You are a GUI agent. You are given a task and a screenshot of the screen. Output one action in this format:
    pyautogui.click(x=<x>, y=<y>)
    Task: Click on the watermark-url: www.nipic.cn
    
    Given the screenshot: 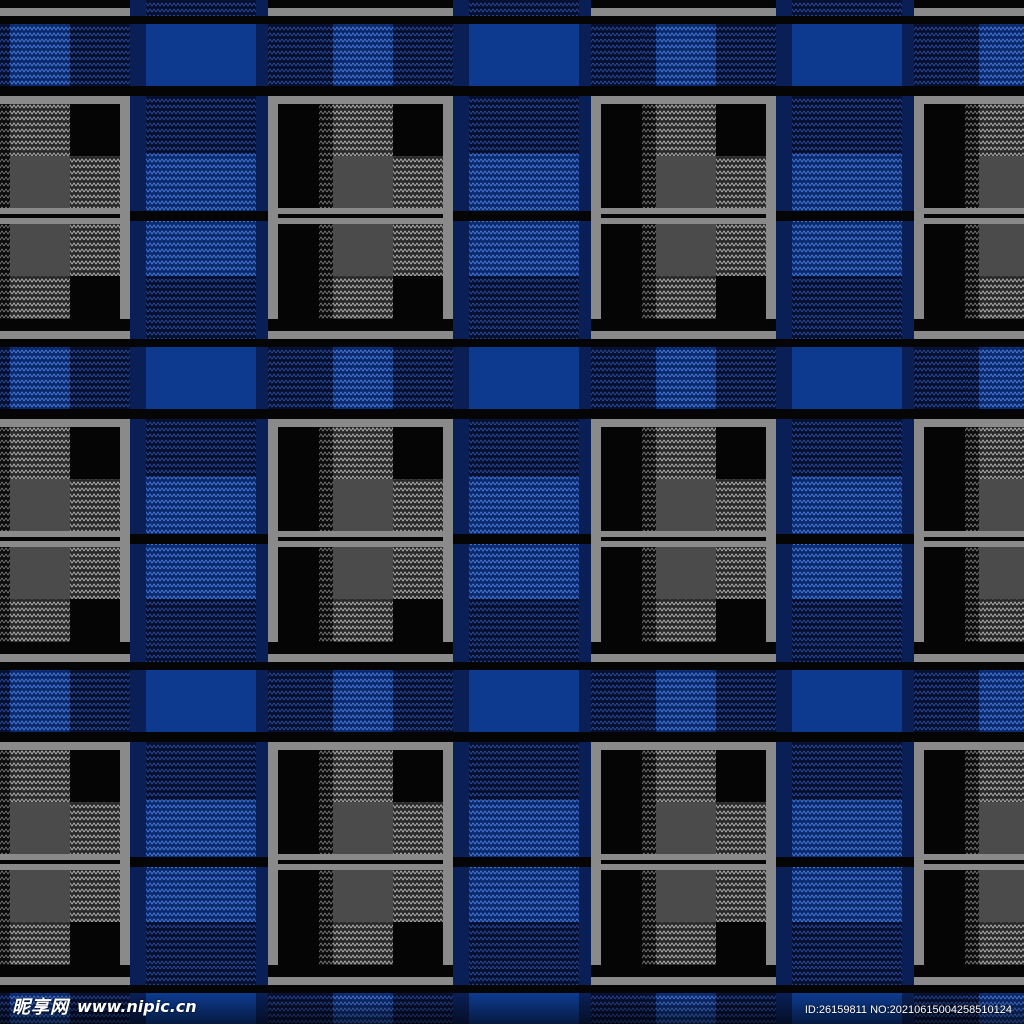 What is the action you would take?
    pyautogui.click(x=137, y=1006)
    